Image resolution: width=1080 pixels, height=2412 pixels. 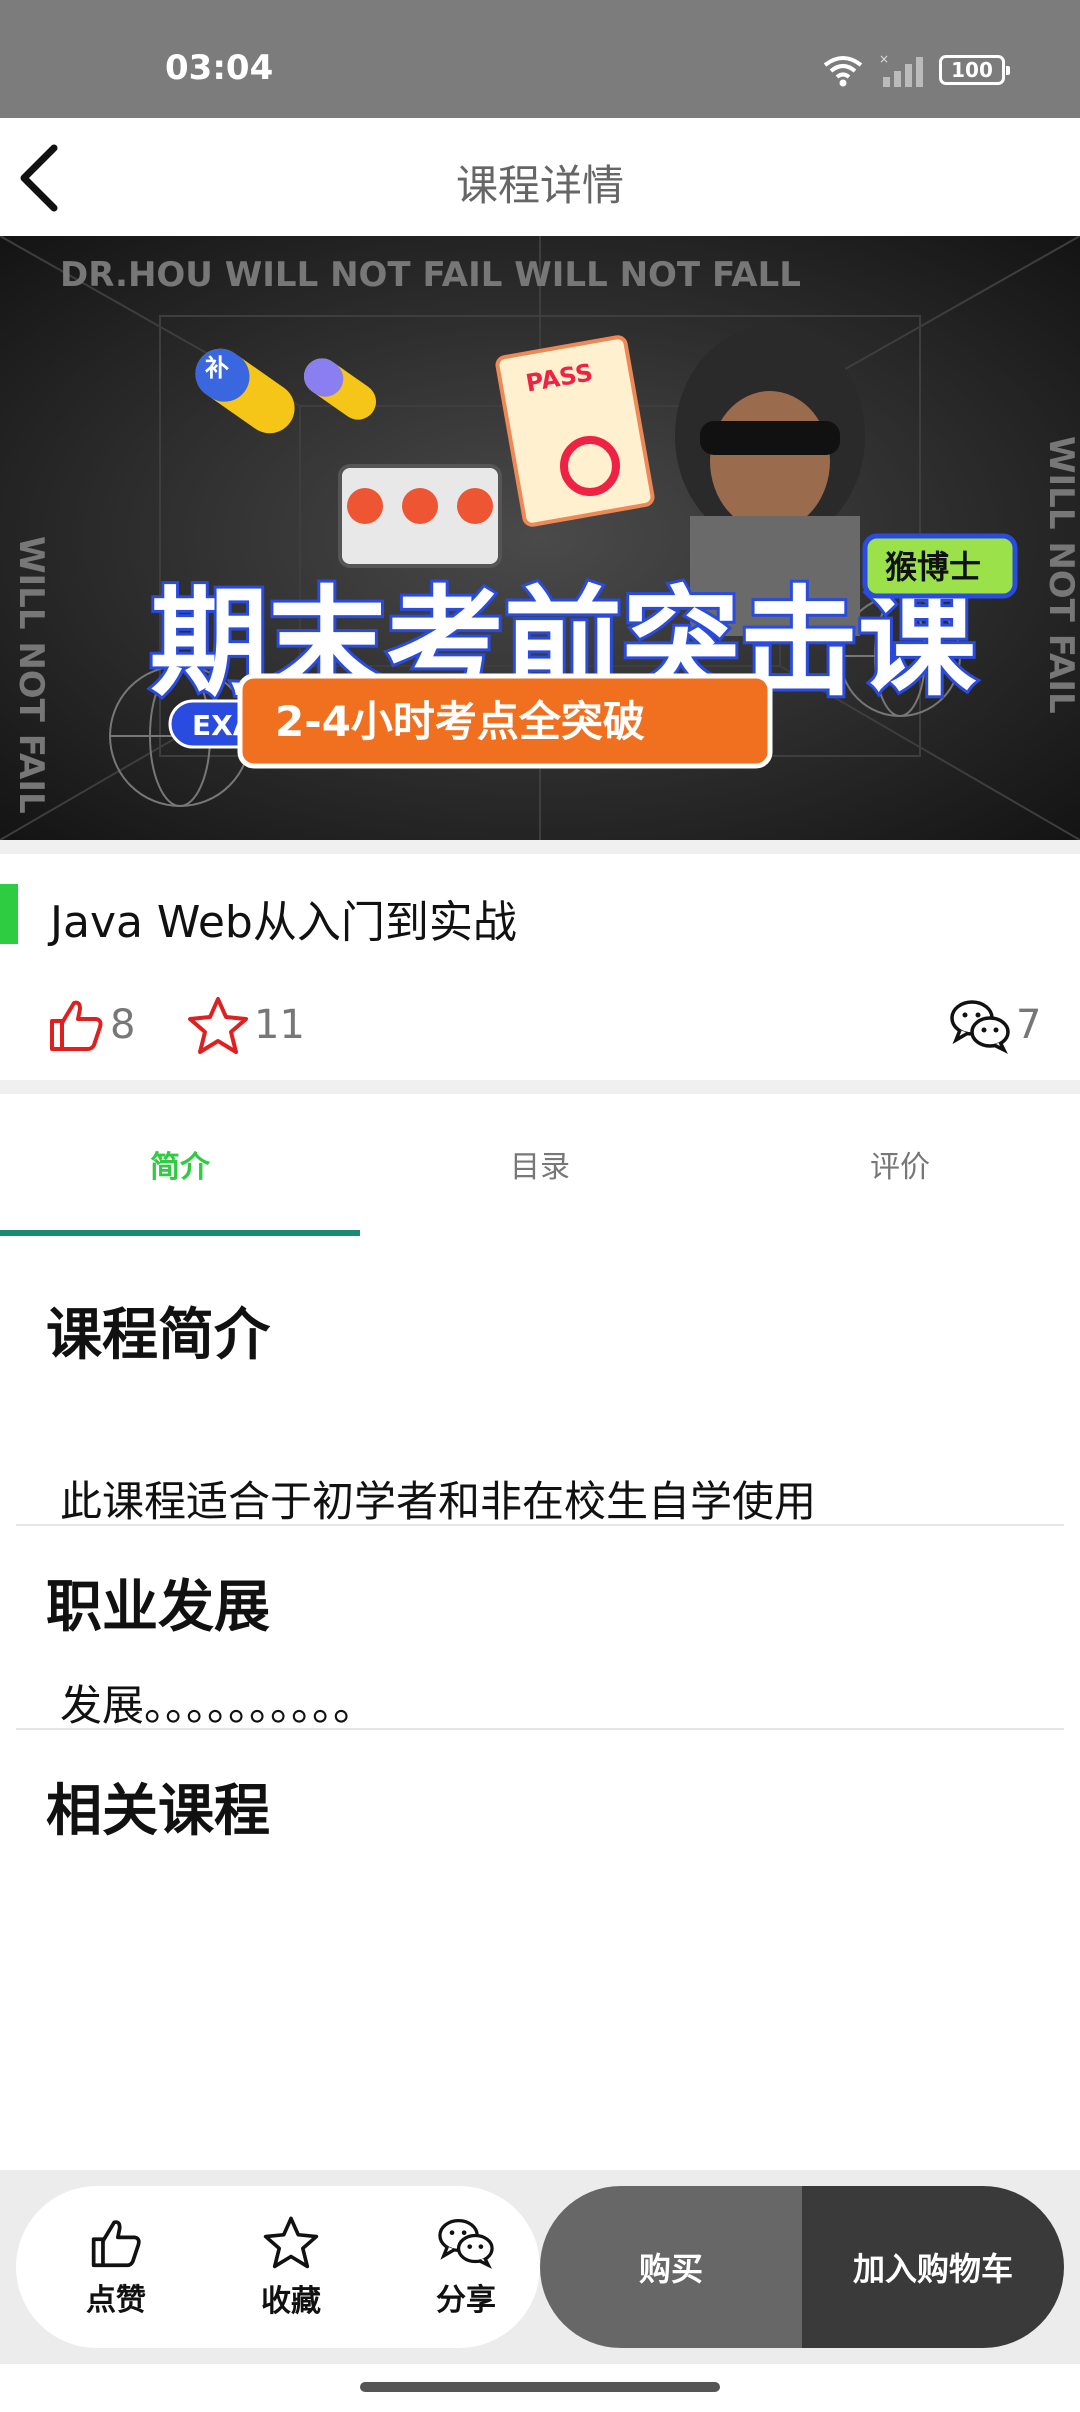 I want to click on like-label: 点赞, so click(x=116, y=2300).